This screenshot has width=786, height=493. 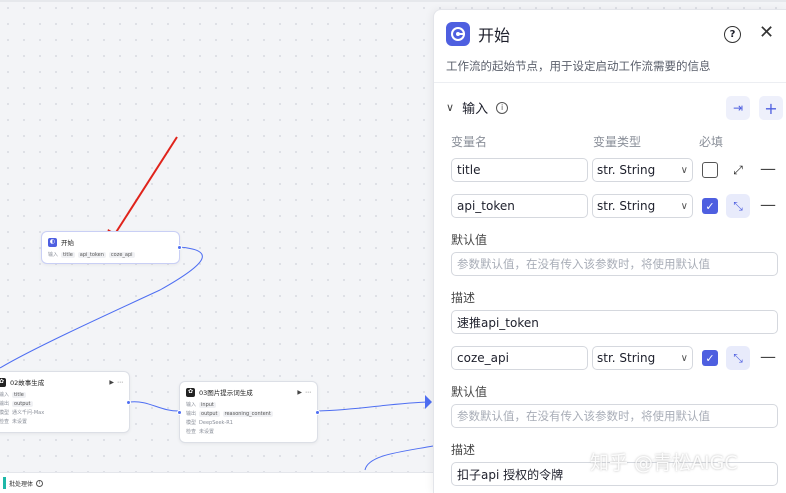 What do you see at coordinates (179, 247) in the screenshot?
I see `start-node-output-port` at bounding box center [179, 247].